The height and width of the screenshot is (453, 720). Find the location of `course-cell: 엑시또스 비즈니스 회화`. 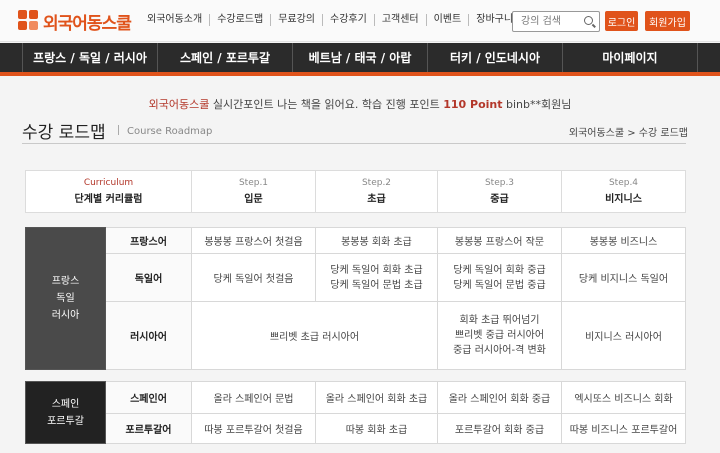

course-cell: 엑시또스 비즈니스 회화 is located at coordinates (623, 397).